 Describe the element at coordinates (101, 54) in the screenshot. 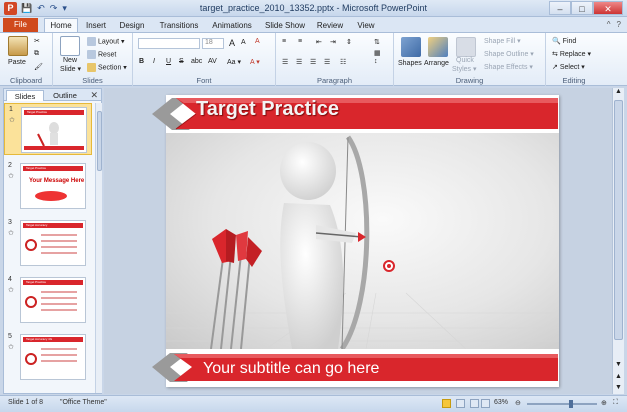

I see `reset-button: Reset` at that location.